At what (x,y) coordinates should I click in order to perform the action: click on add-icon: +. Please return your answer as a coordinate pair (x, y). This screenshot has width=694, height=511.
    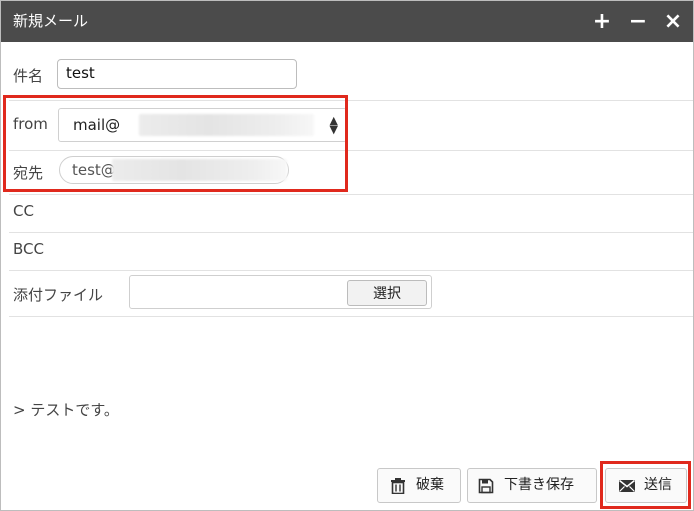
    Looking at the image, I should click on (602, 21).